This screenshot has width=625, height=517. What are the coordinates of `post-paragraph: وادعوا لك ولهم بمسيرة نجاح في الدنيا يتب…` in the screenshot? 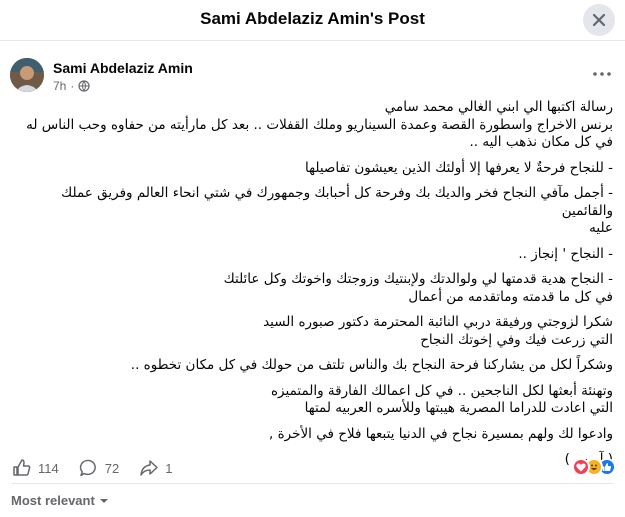 It's located at (441, 433).